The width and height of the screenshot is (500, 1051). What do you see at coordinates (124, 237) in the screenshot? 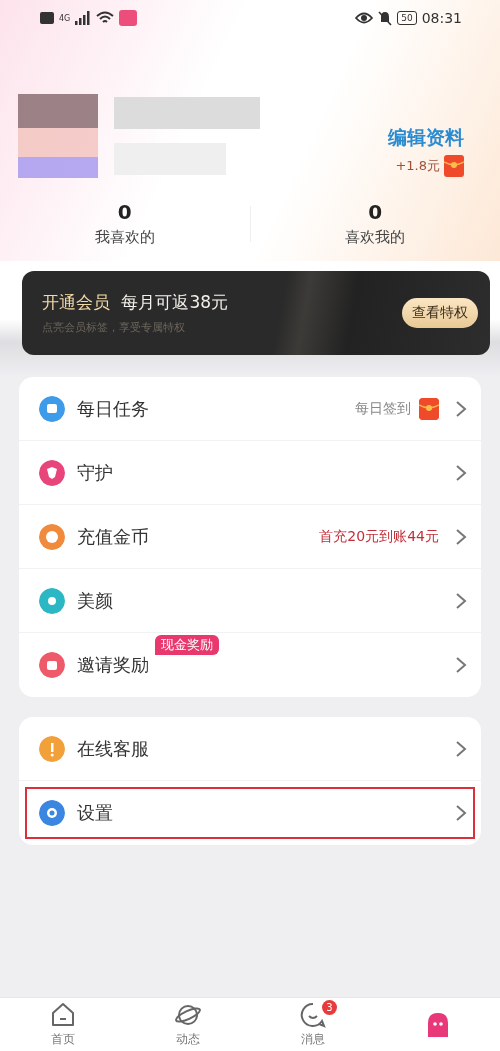
I see `stat-label: 我喜欢的` at bounding box center [124, 237].